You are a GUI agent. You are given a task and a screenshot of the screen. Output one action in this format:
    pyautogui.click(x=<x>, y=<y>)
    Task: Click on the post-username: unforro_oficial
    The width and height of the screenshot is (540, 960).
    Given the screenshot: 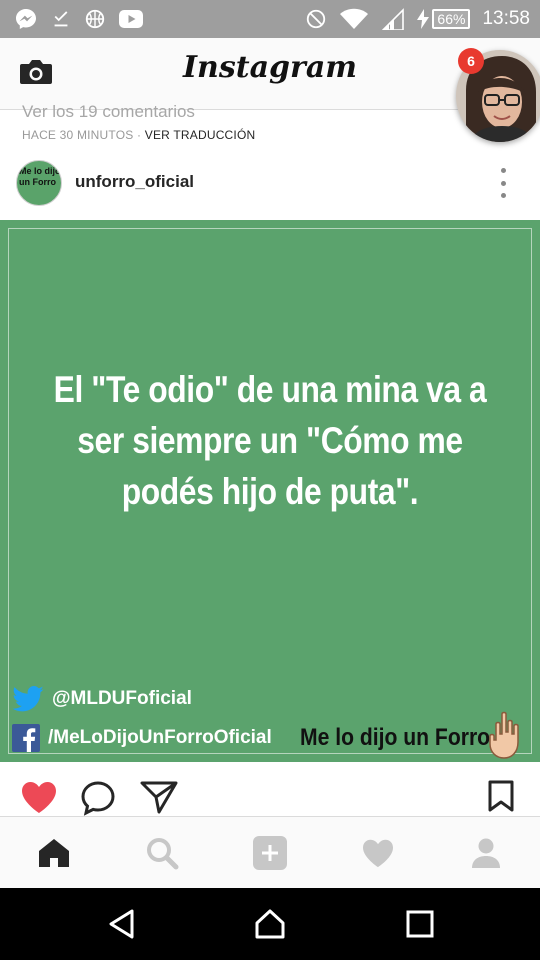 What is the action you would take?
    pyautogui.click(x=134, y=182)
    